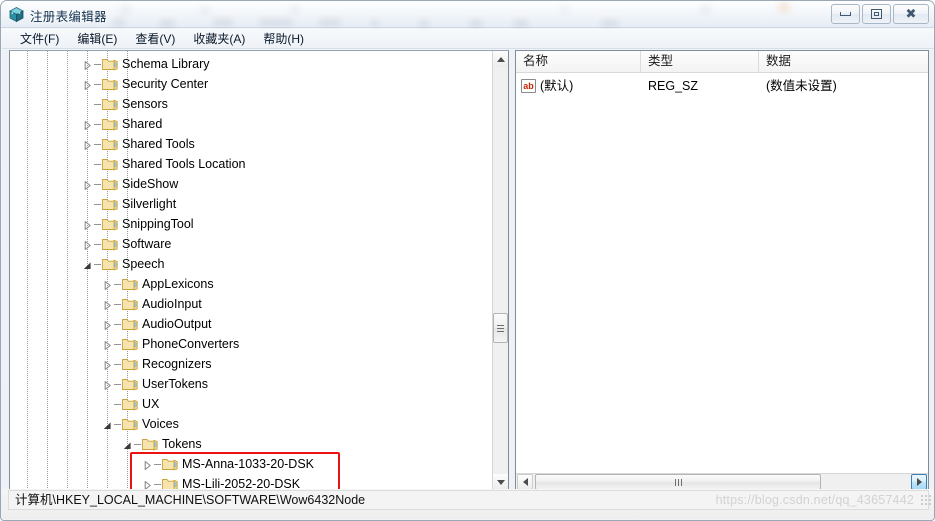  I want to click on tree-item-applexicons: AppLexicons, so click(252, 284).